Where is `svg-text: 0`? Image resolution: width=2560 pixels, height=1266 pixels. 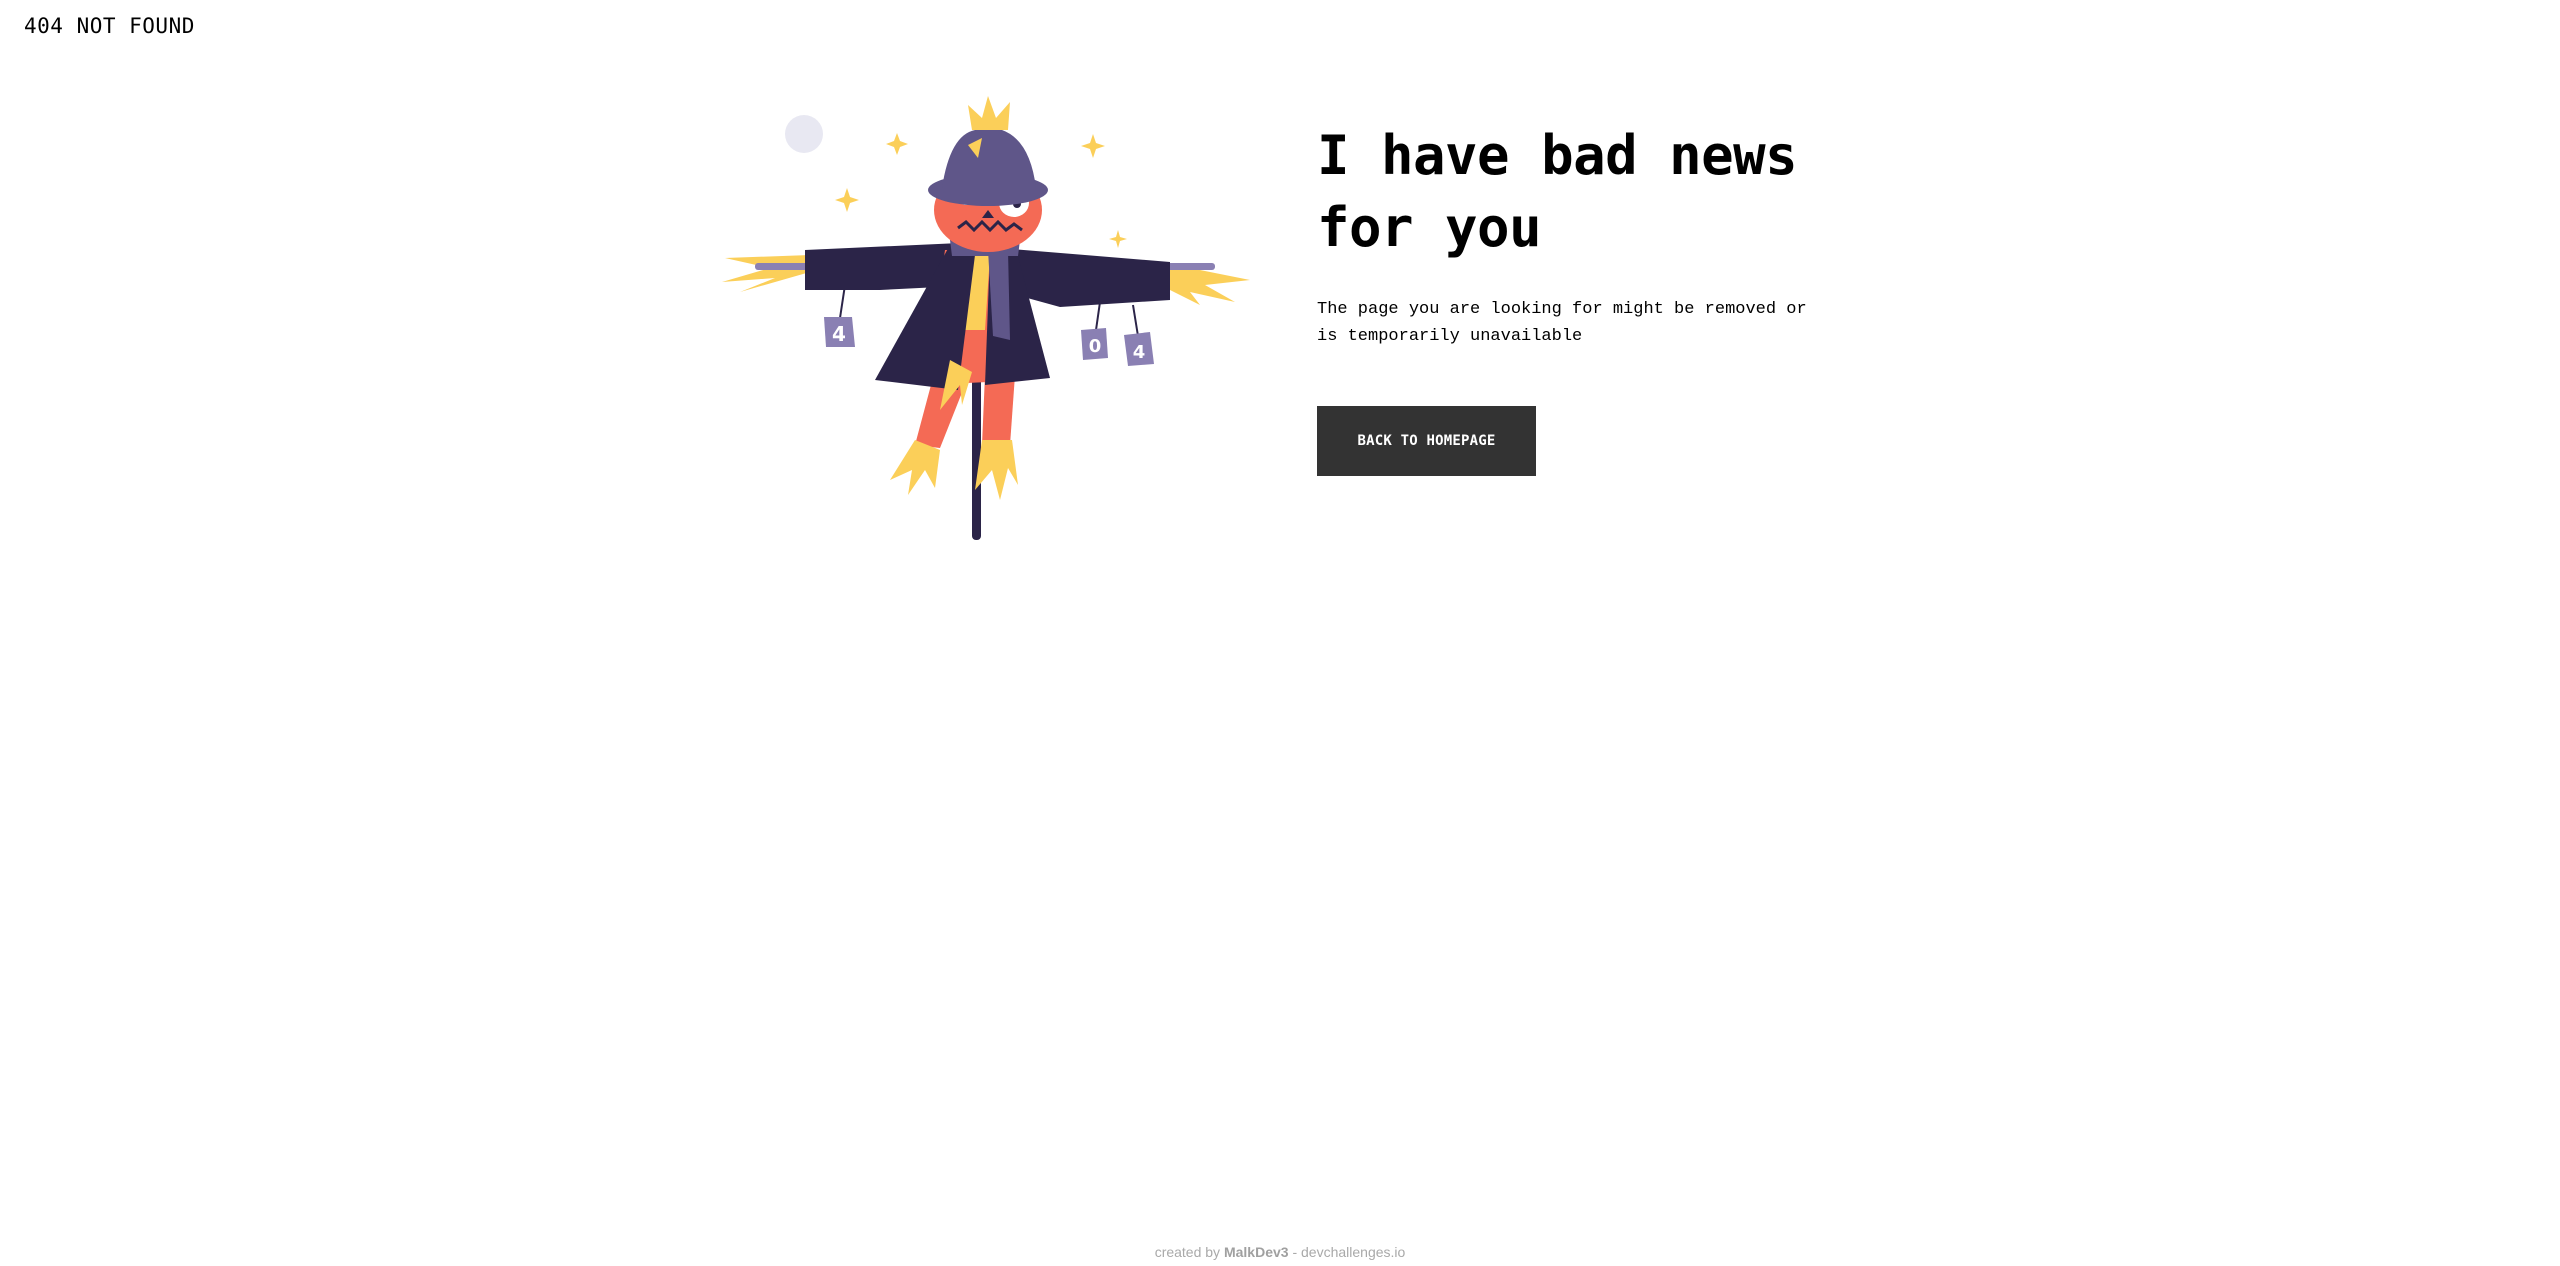 svg-text: 0 is located at coordinates (1095, 346).